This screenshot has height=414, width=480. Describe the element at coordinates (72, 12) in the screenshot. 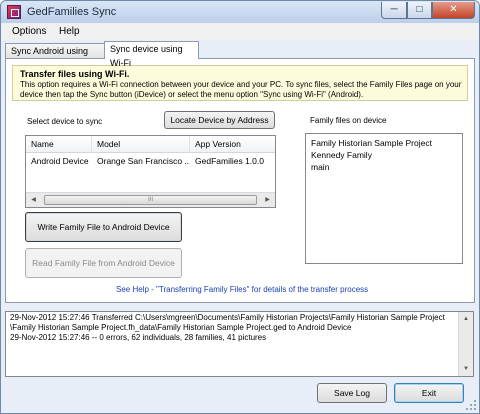

I see `window-title: GedFamilies Sync` at that location.